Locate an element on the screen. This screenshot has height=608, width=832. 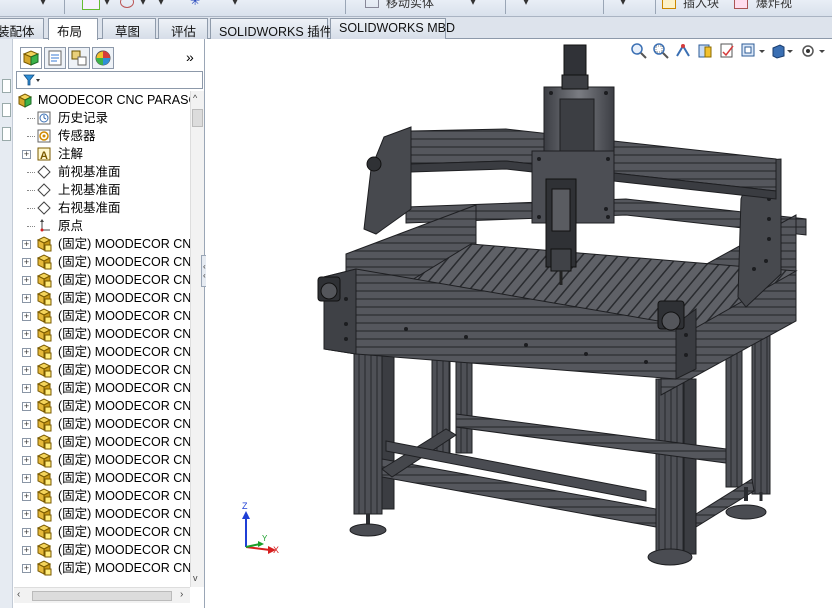
tree-item: 上视基准面 is located at coordinates (102, 190).